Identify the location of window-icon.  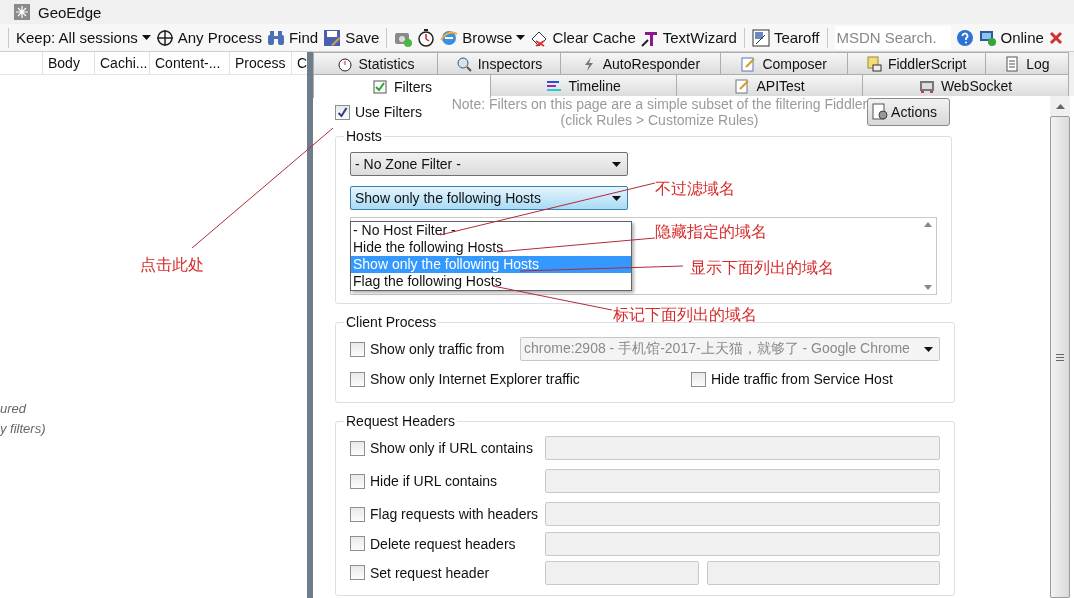
(760, 37).